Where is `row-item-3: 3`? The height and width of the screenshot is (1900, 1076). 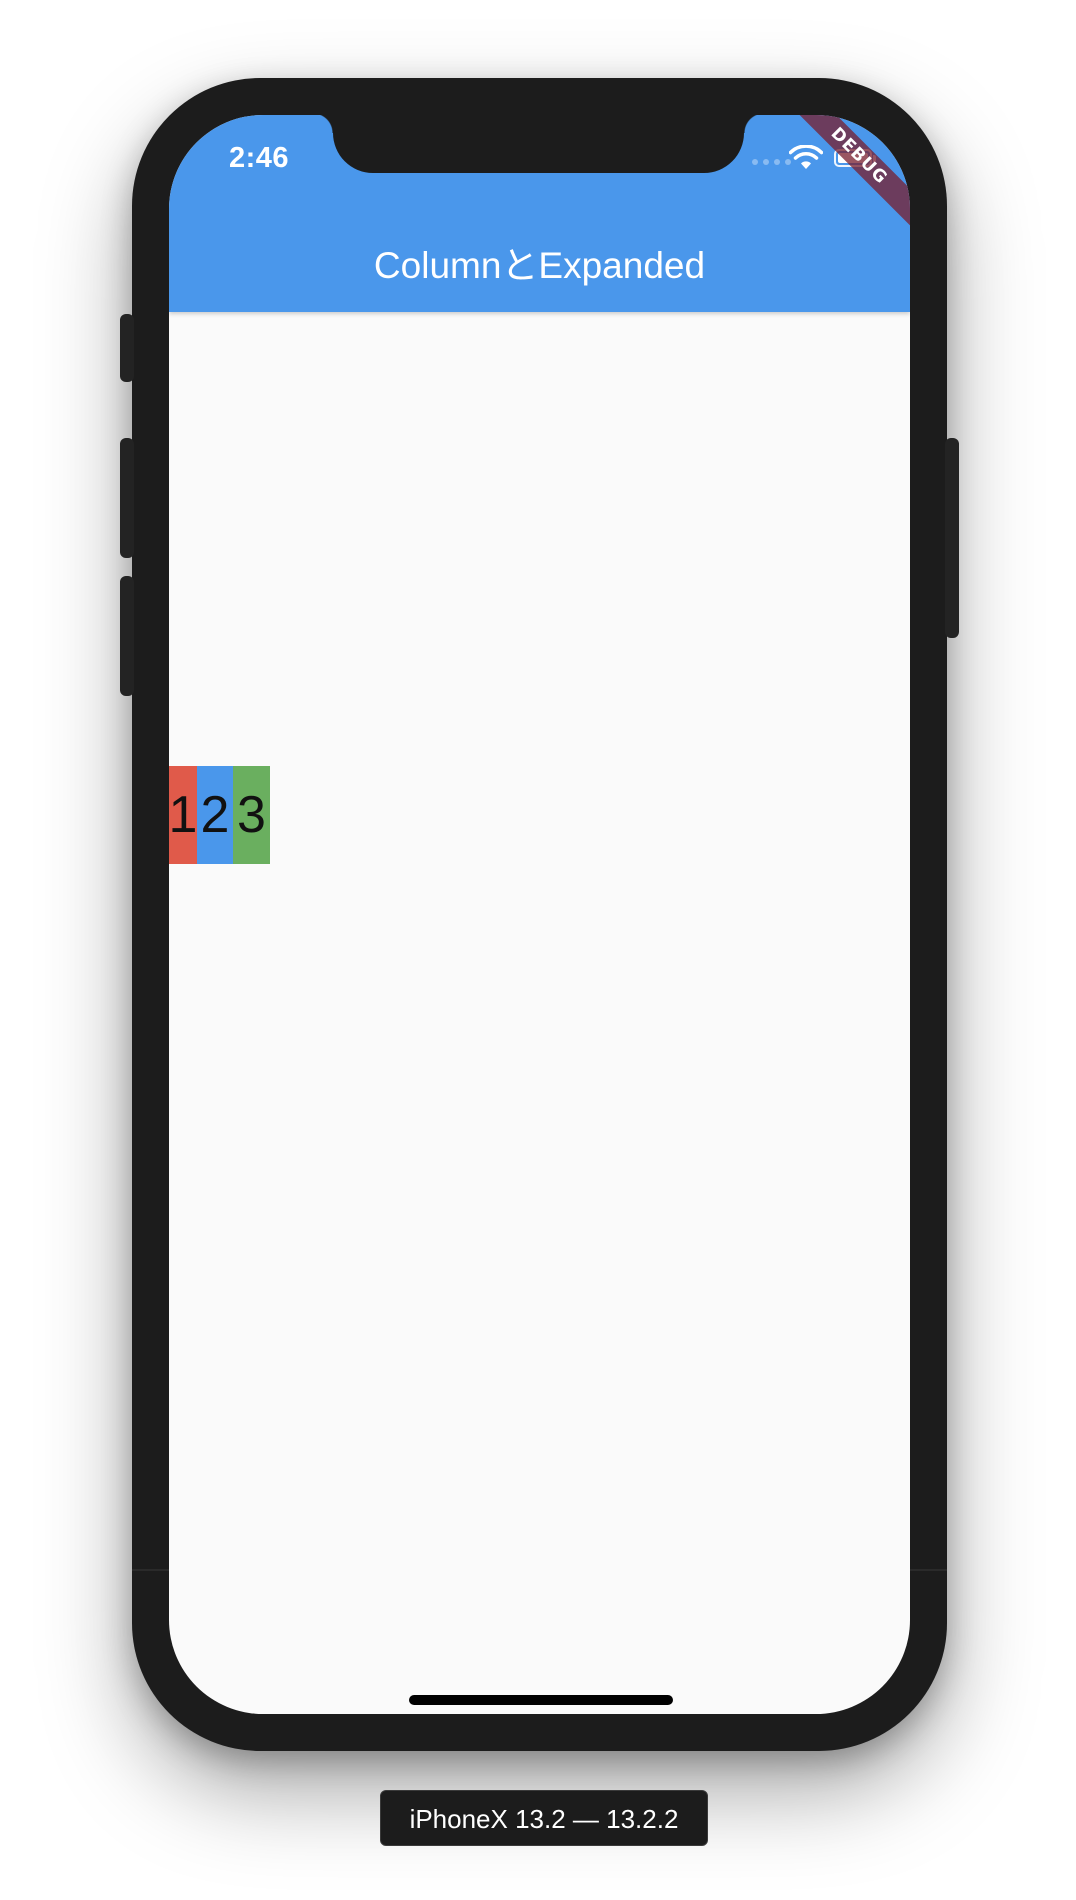
row-item-3: 3 is located at coordinates (251, 815).